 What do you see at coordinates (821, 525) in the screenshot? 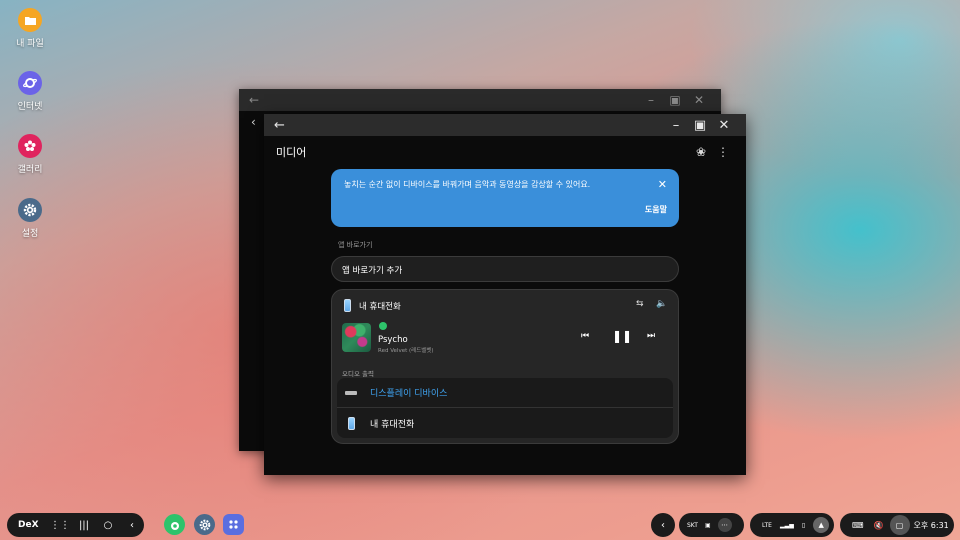
I see `quick-panel-up-icon: ▲` at bounding box center [821, 525].